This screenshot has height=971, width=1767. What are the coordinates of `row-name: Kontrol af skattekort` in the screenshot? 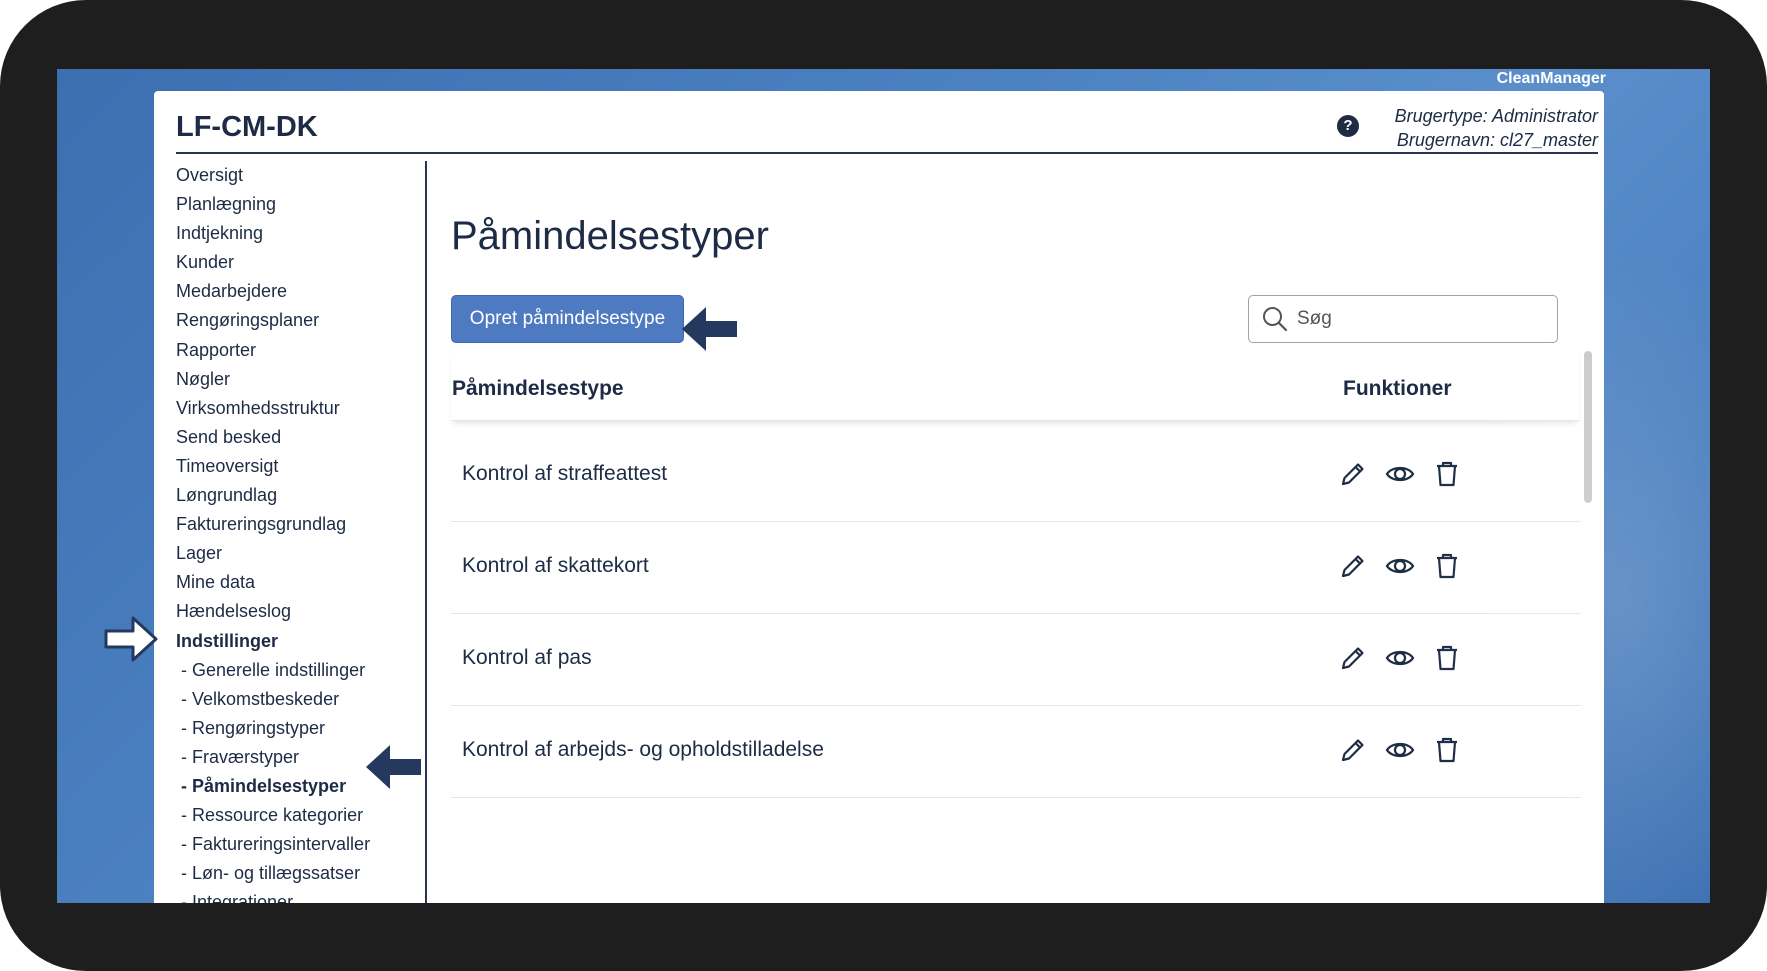 It's located at (555, 565).